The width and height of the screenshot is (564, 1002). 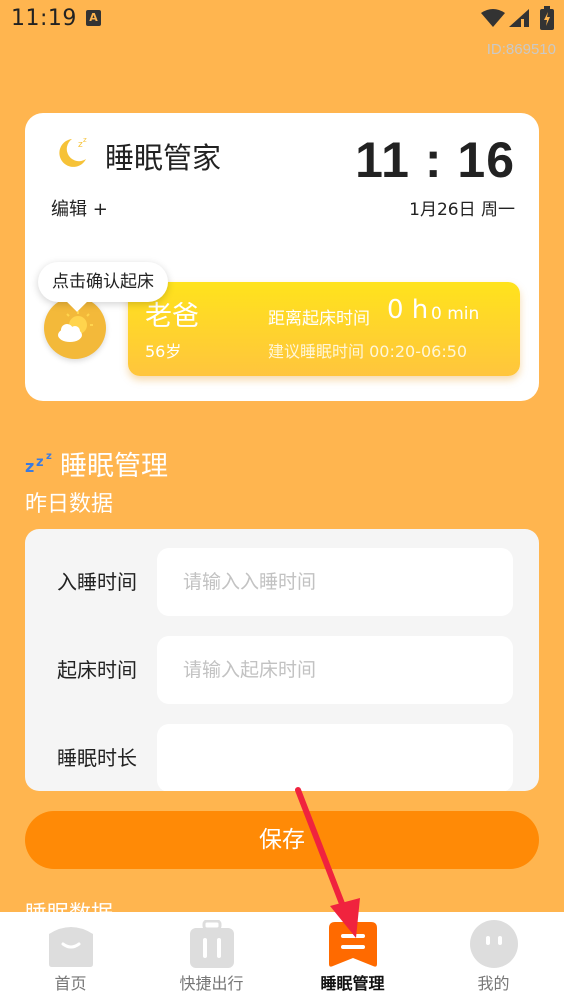 I want to click on luggage-icon, so click(x=212, y=944).